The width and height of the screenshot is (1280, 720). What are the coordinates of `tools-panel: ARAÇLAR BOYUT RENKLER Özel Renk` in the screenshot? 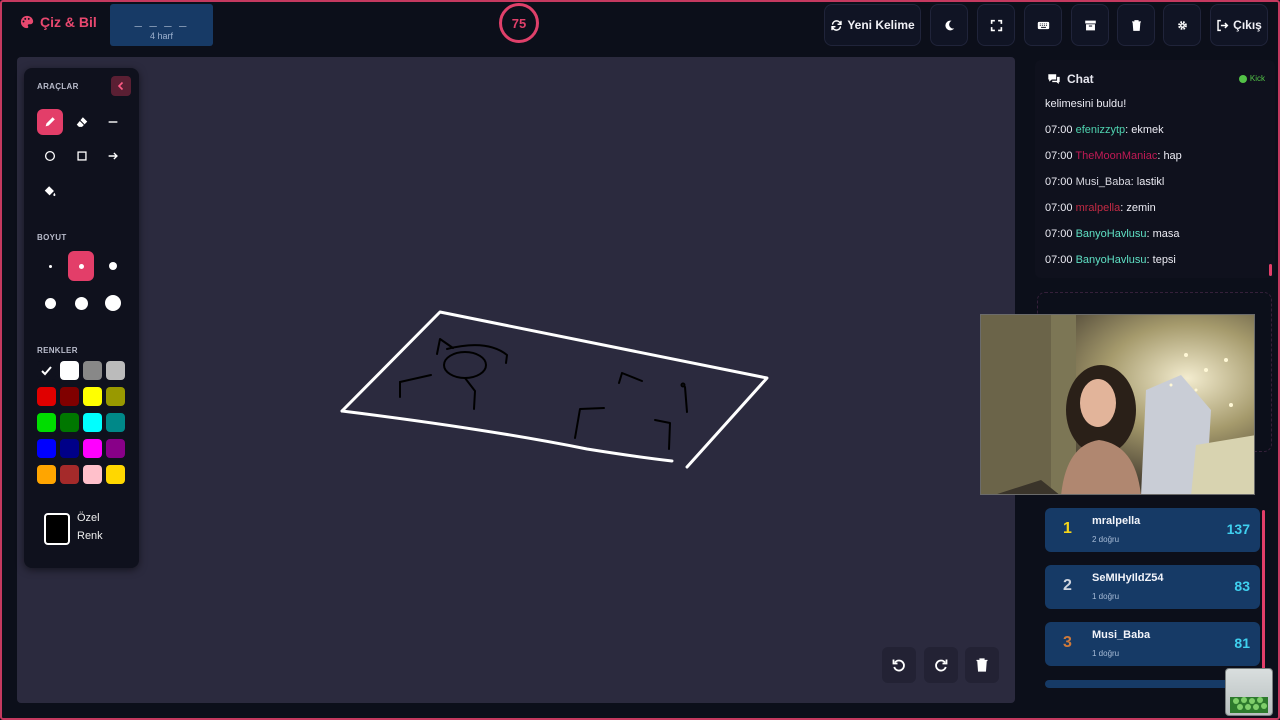 It's located at (81, 318).